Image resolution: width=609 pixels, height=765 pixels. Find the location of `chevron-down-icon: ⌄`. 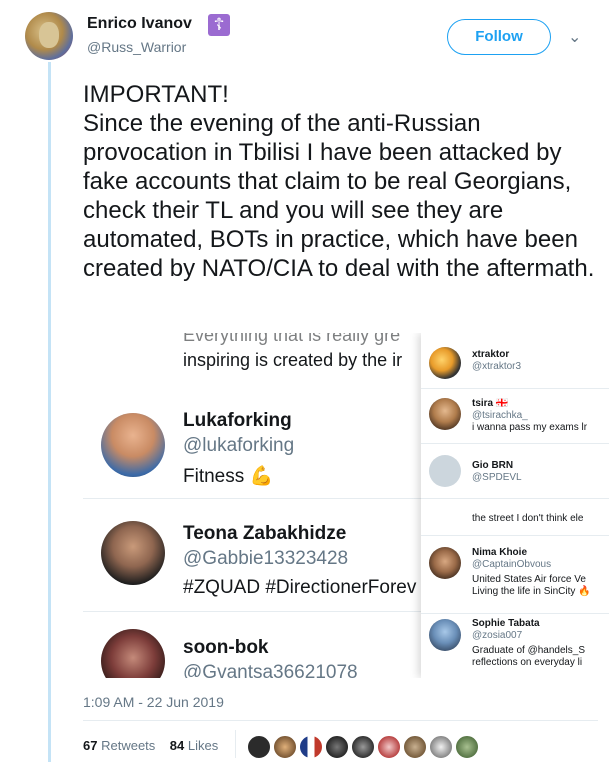

chevron-down-icon: ⌄ is located at coordinates (574, 37).